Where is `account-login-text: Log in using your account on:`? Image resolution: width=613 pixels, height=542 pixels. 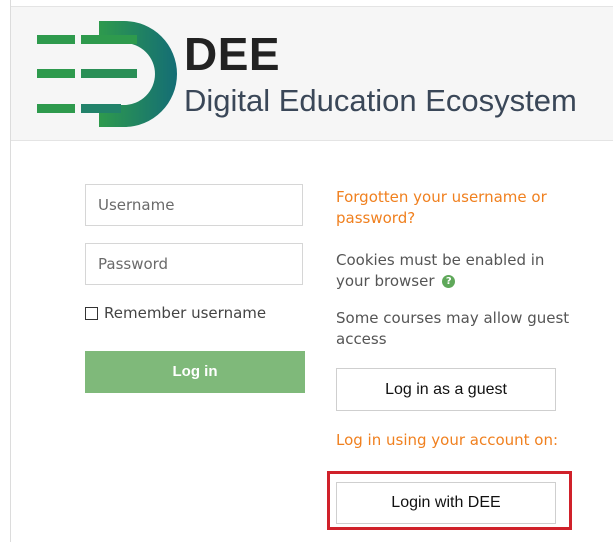
account-login-text: Log in using your account on: is located at coordinates (447, 440).